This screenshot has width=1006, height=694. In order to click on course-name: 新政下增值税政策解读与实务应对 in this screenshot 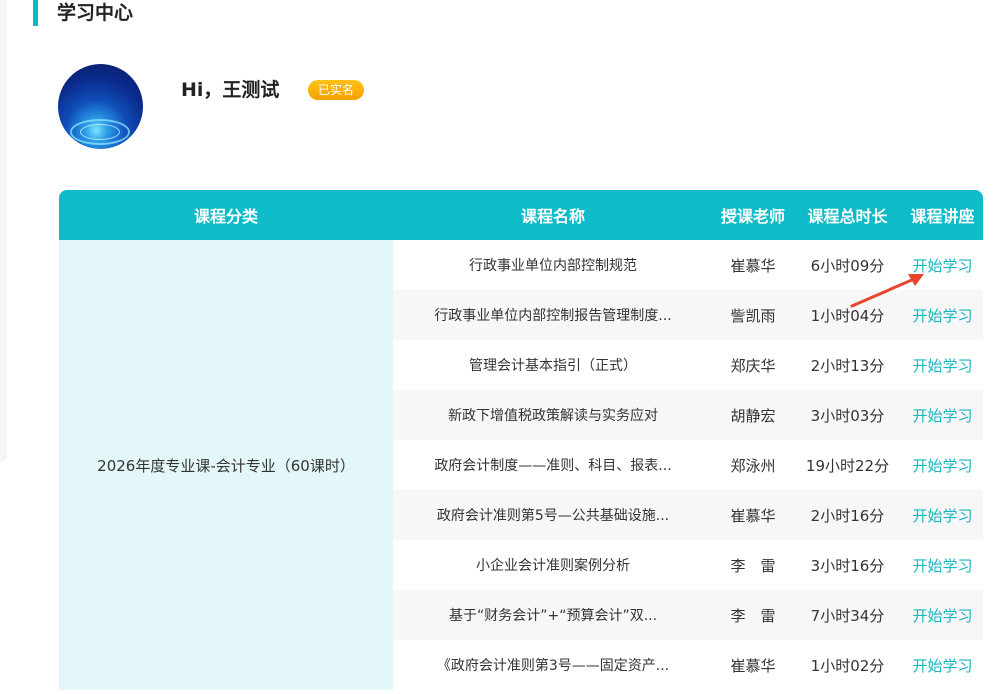, I will do `click(553, 415)`.